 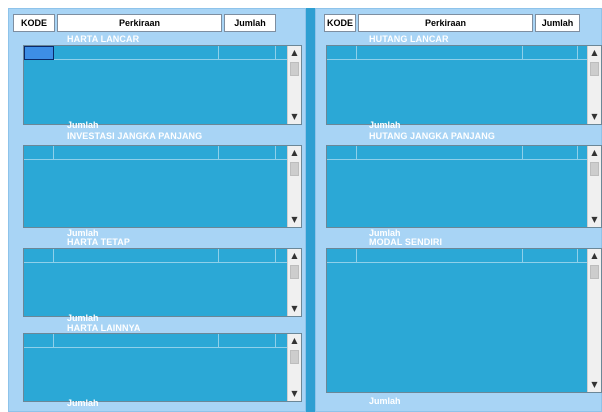 What do you see at coordinates (103, 39) in the screenshot?
I see `section-title-harta-lancar: HARTA LANCAR` at bounding box center [103, 39].